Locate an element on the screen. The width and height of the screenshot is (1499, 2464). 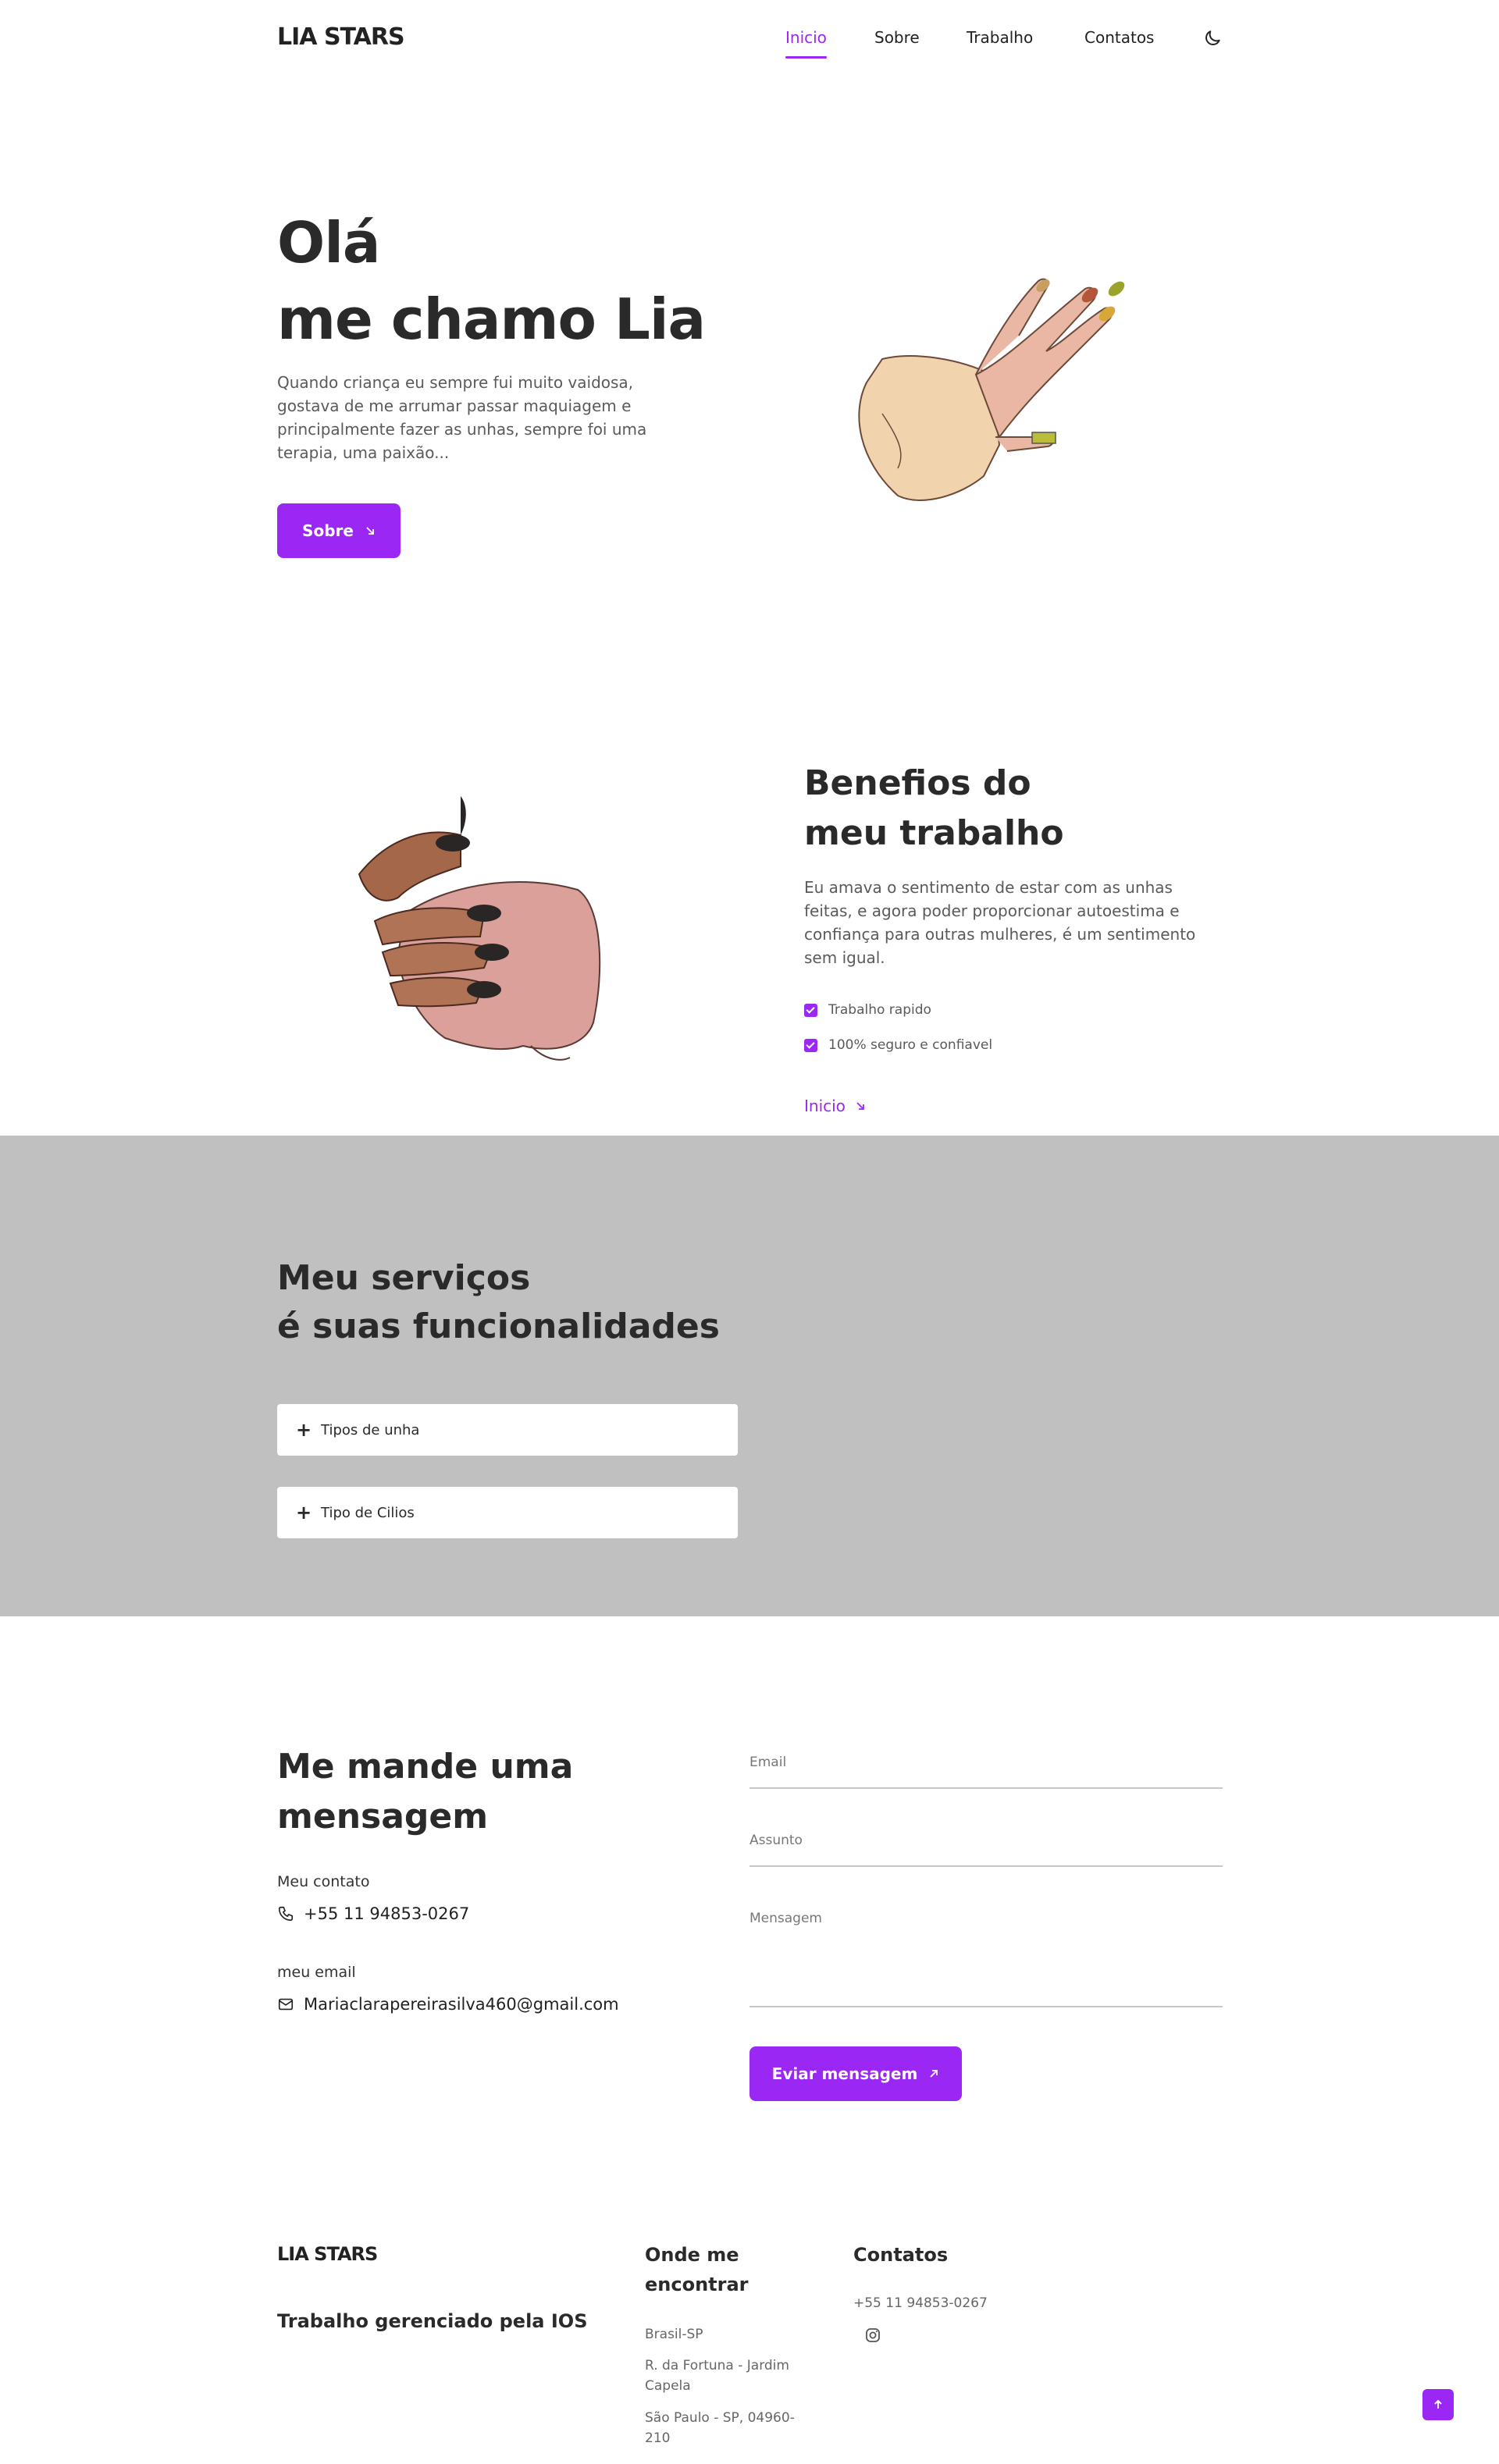
sobre-button: Sobre is located at coordinates (339, 530).